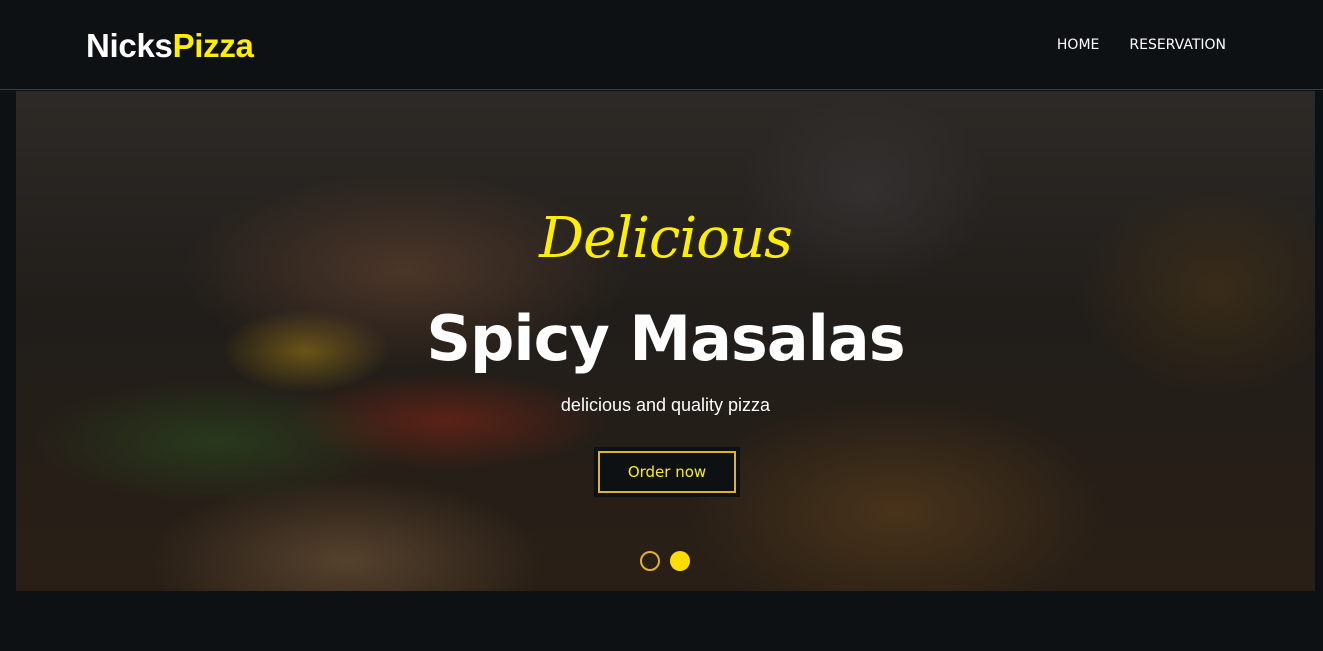  I want to click on order-now-label: Order now, so click(667, 472).